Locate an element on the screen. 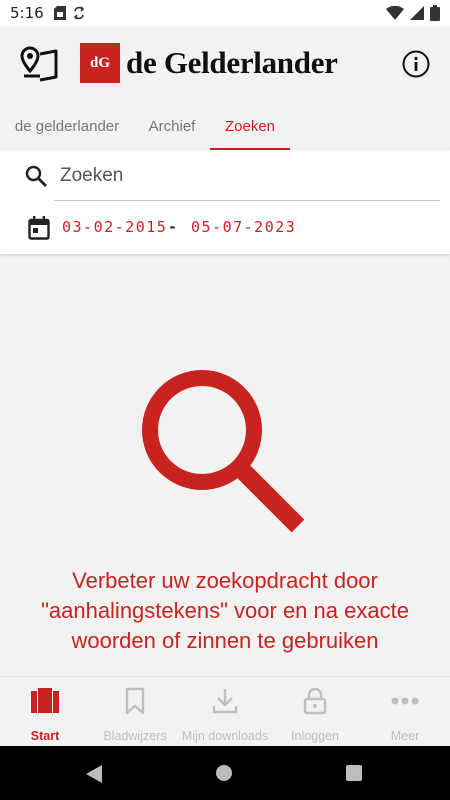 Image resolution: width=450 pixels, height=800 pixels. newspaper-icon is located at coordinates (45, 700).